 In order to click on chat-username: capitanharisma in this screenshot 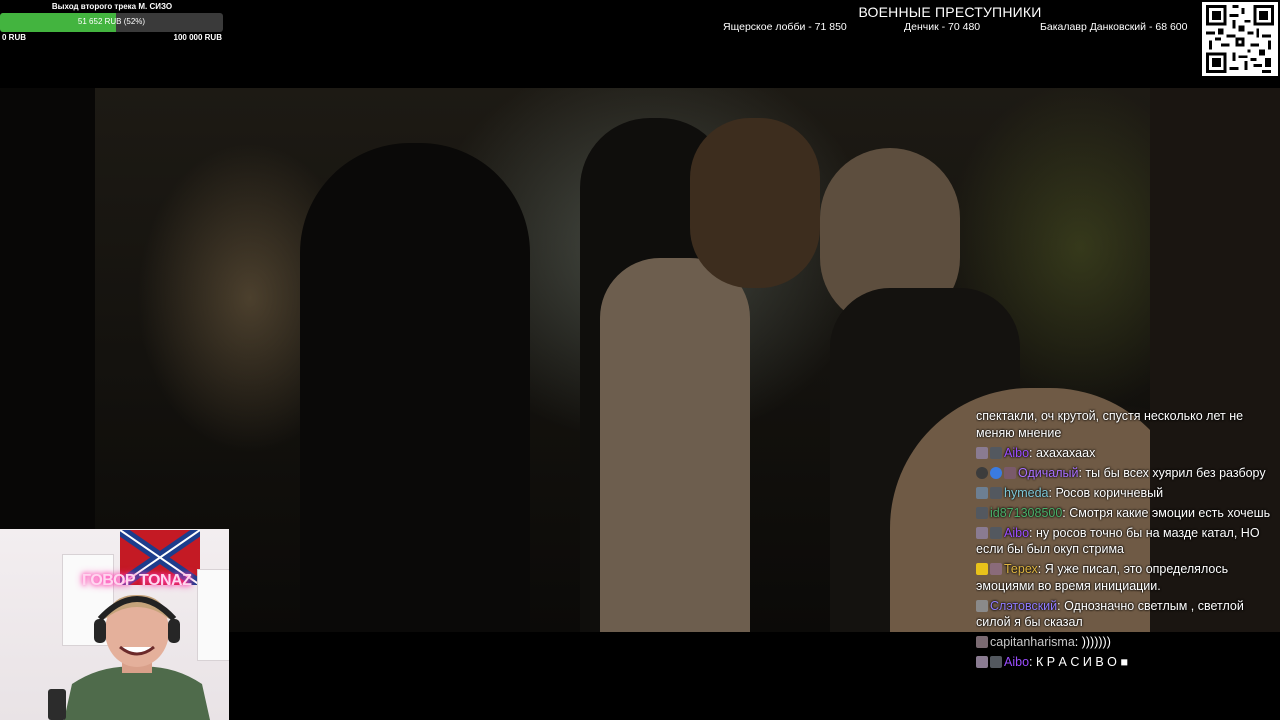, I will do `click(1032, 642)`.